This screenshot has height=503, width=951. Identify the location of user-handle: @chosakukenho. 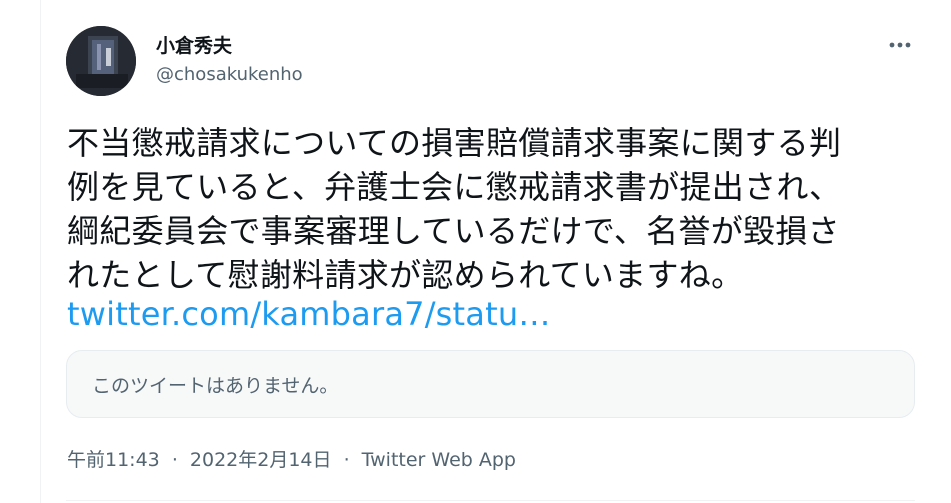
(229, 75).